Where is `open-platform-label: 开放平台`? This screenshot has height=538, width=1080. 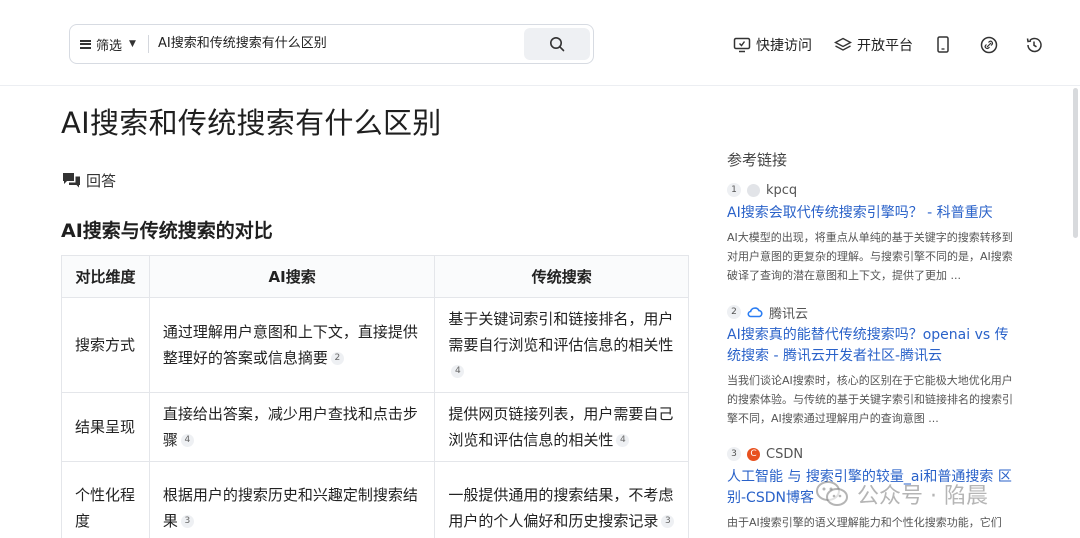
open-platform-label: 开放平台 is located at coordinates (885, 46).